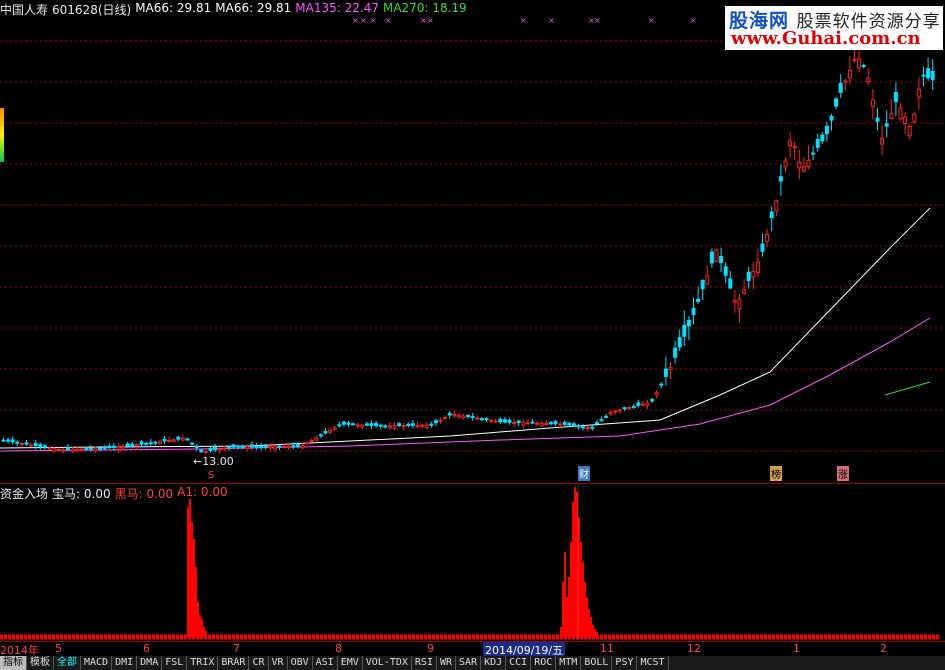 The image size is (945, 670). I want to click on tab-voltdx: VOL-TDX, so click(387, 663).